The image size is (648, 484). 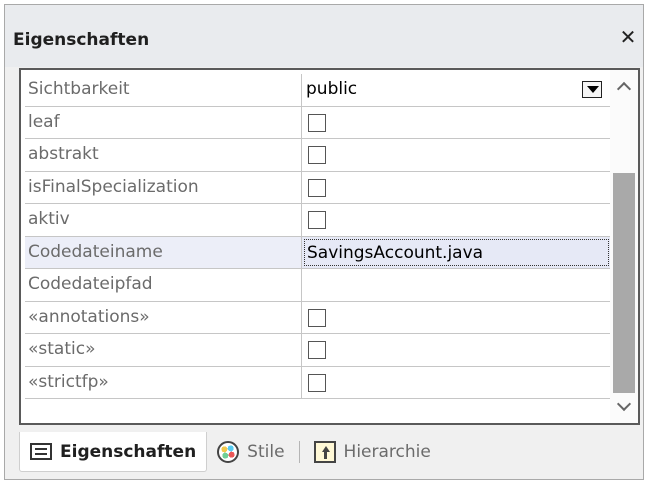 I want to click on window-title: Eigenschaften, so click(x=81, y=40).